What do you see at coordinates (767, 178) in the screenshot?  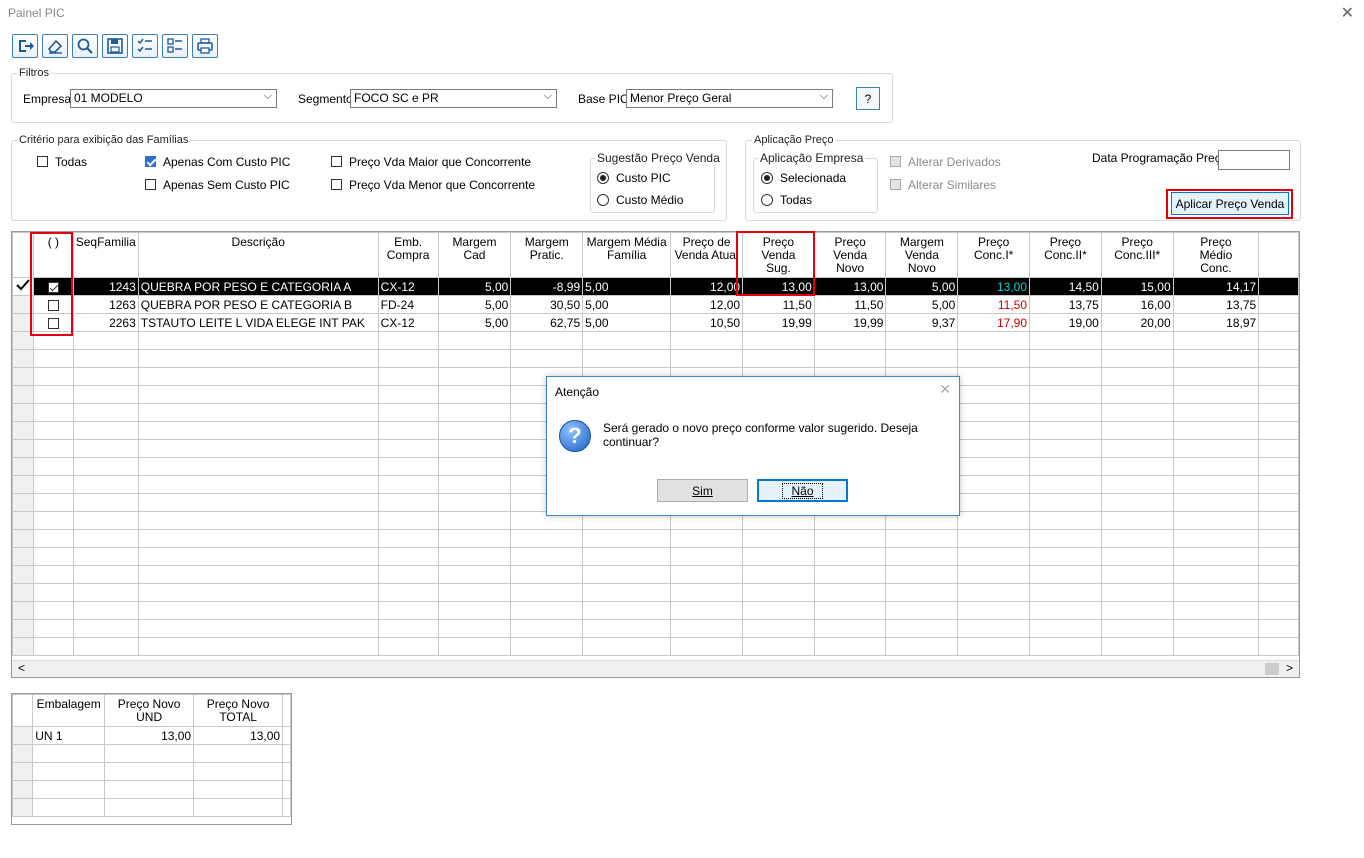 I see `selecionada-radio` at bounding box center [767, 178].